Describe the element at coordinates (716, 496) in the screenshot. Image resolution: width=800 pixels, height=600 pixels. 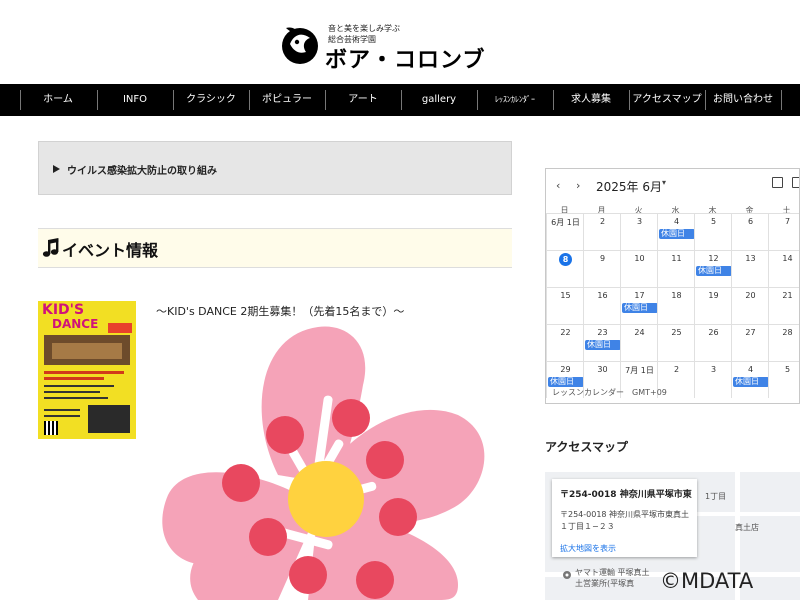
I see `map-label: 1丁目` at that location.